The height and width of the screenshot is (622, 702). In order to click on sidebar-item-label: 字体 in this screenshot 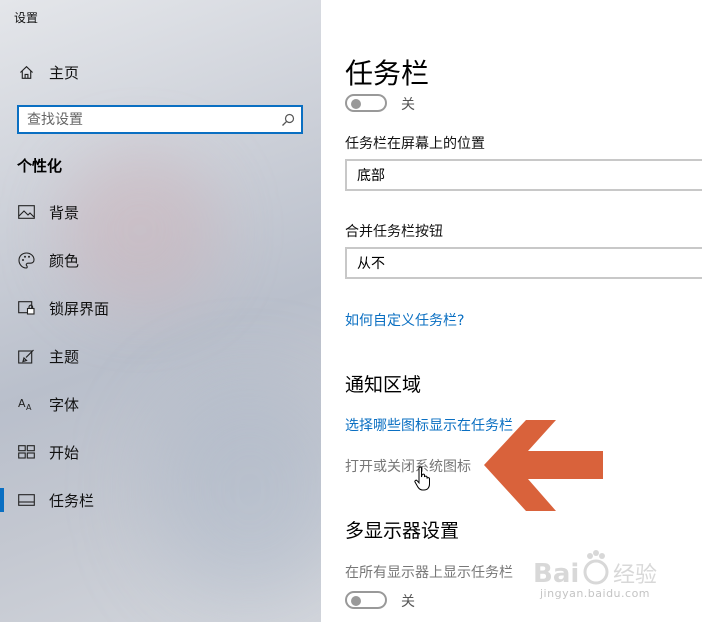, I will do `click(64, 404)`.